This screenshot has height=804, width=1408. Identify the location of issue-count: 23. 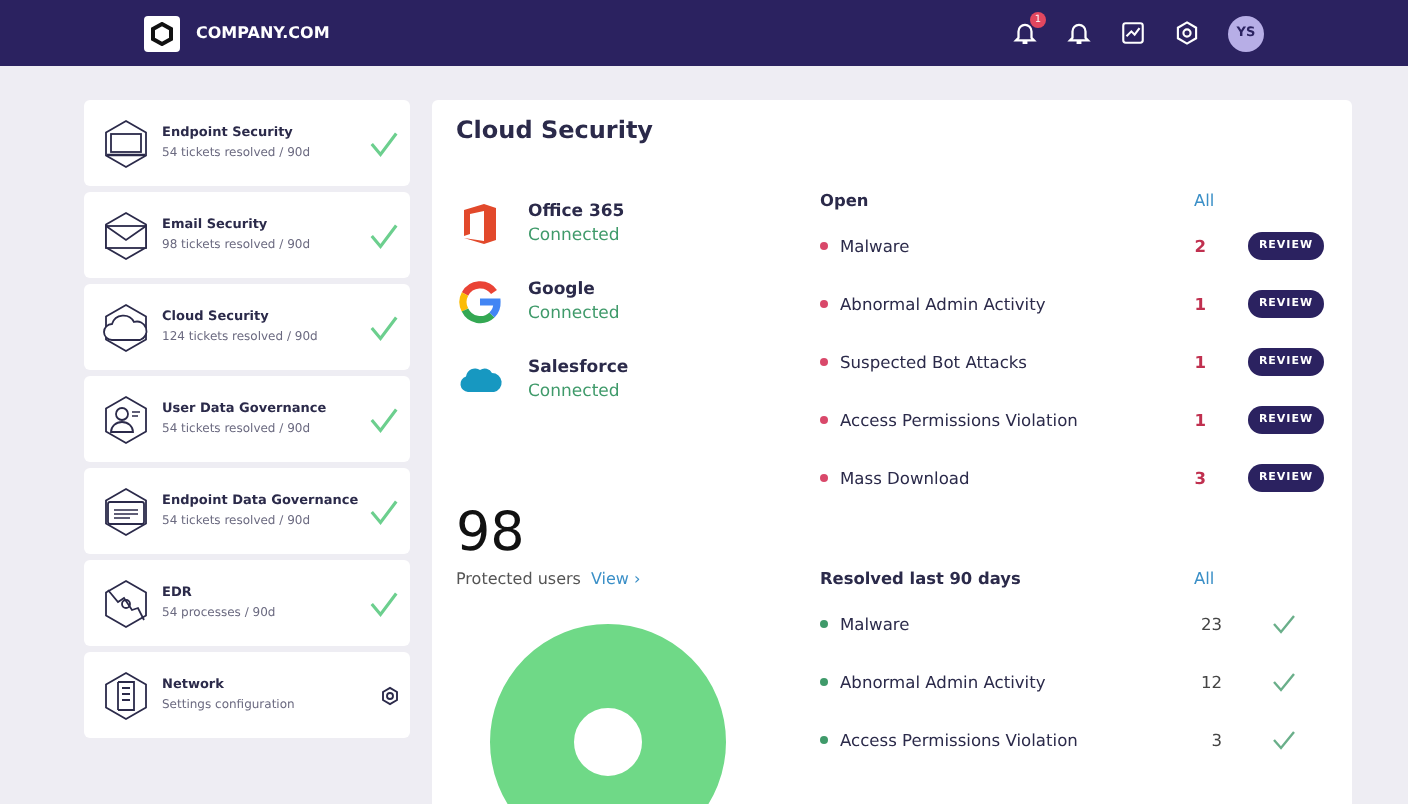
(1210, 624).